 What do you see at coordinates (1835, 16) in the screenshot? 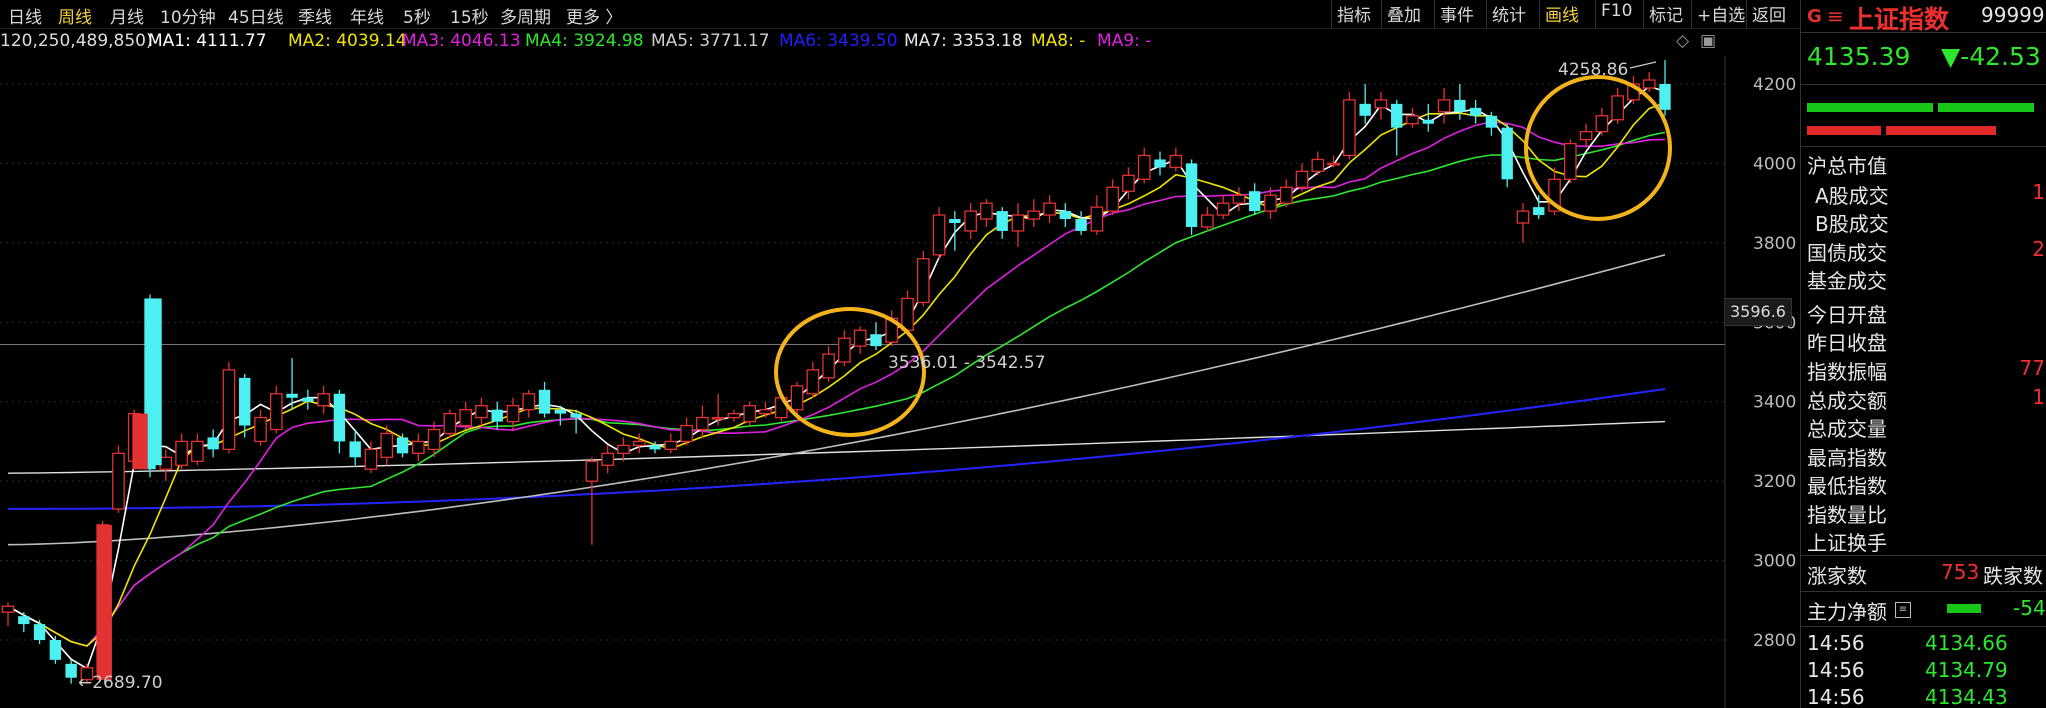
I see `menu-icon: ≡` at bounding box center [1835, 16].